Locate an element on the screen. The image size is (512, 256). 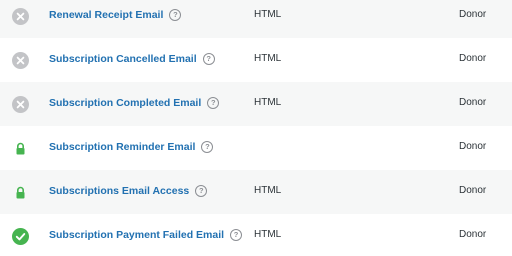
email-name-link: Subscriptions Email Access? is located at coordinates (128, 191).